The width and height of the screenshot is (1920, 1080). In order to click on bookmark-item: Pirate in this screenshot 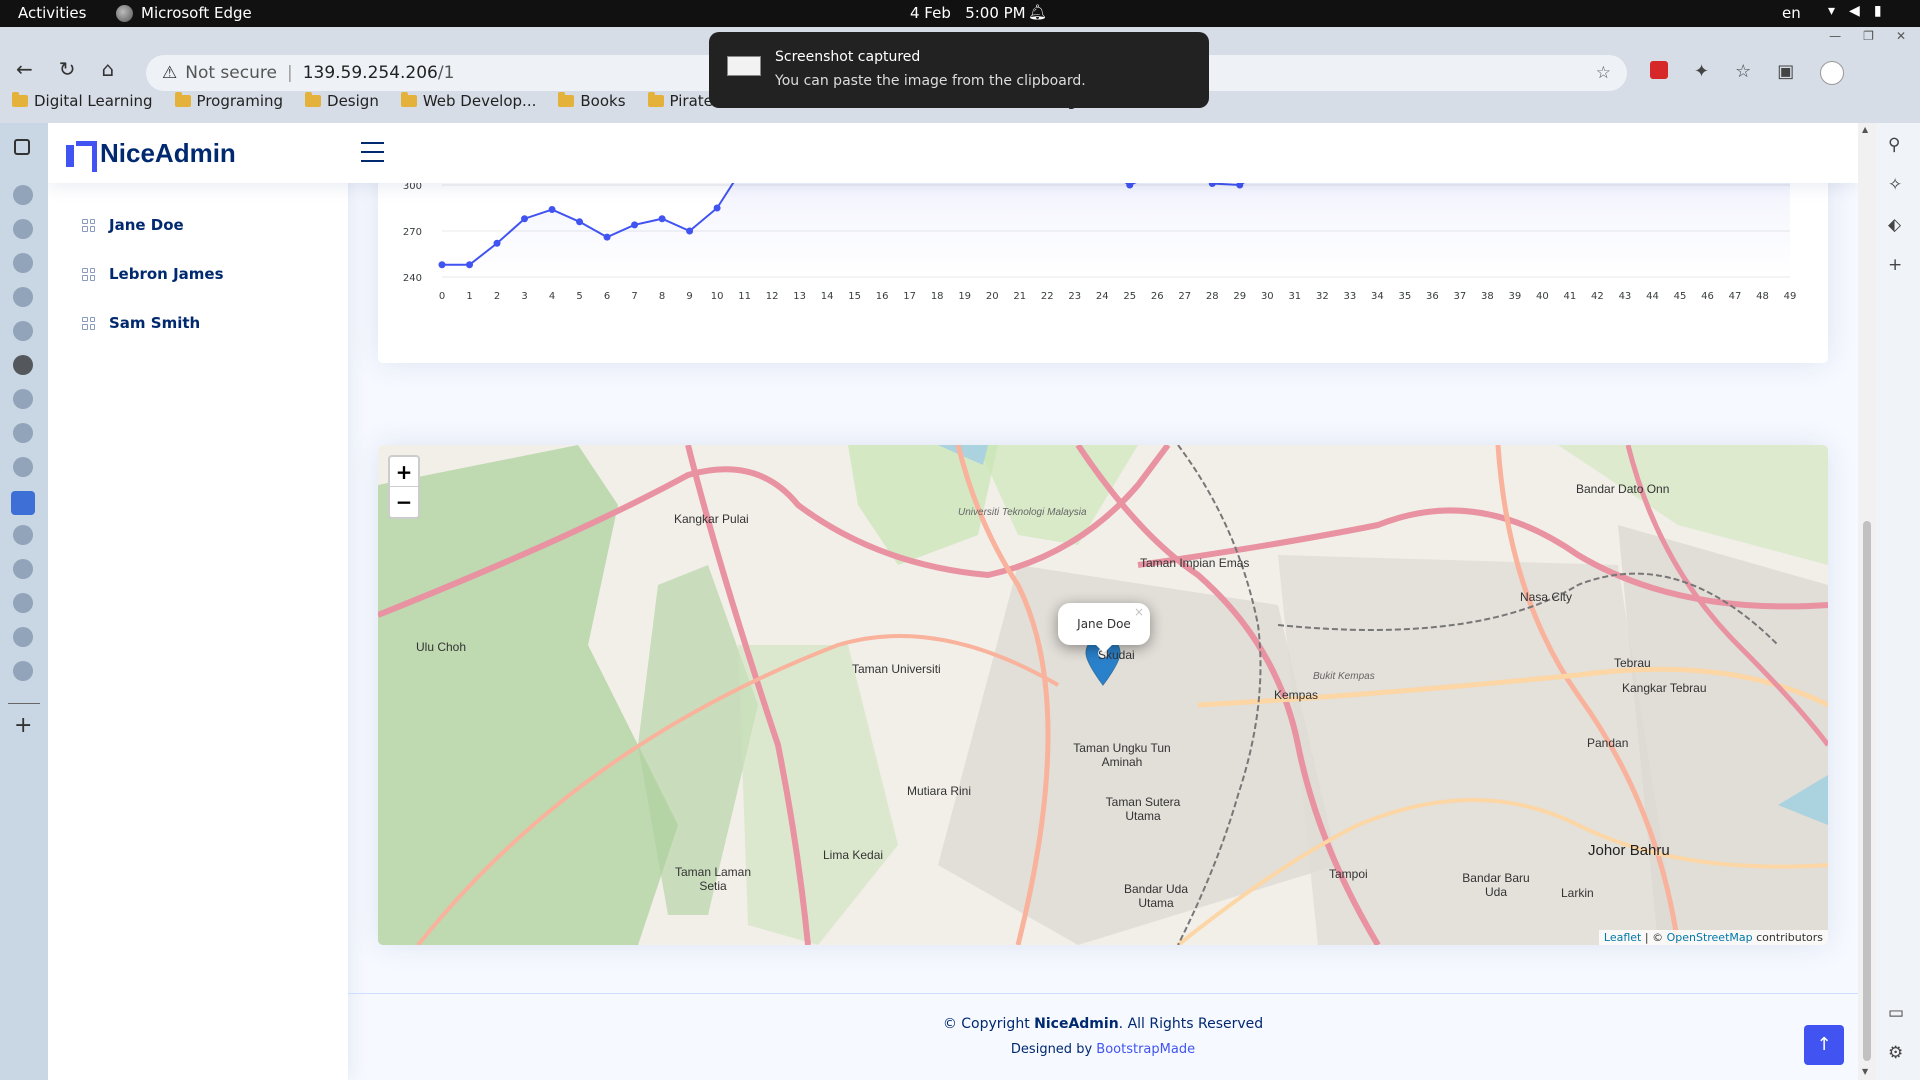, I will do `click(680, 101)`.